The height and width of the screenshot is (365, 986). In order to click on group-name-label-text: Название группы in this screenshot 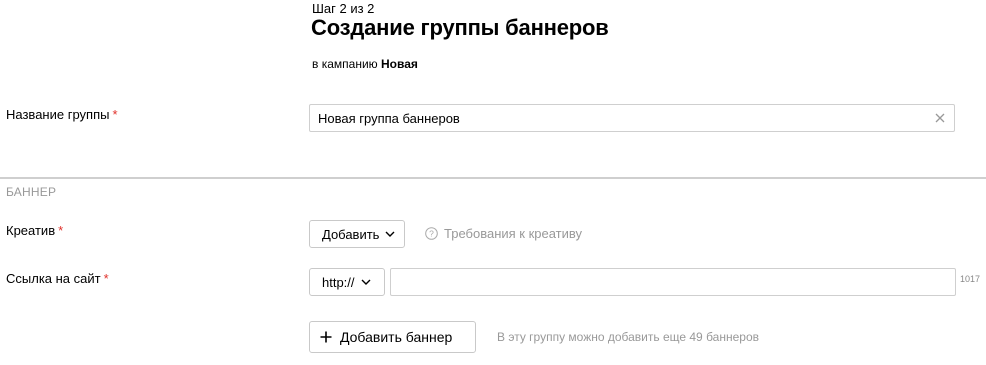, I will do `click(58, 114)`.